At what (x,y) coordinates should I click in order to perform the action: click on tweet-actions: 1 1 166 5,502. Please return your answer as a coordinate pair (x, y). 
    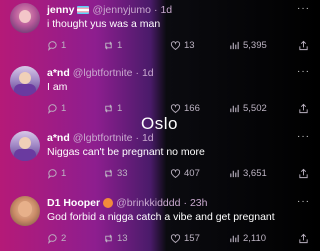
    Looking at the image, I should click on (178, 110).